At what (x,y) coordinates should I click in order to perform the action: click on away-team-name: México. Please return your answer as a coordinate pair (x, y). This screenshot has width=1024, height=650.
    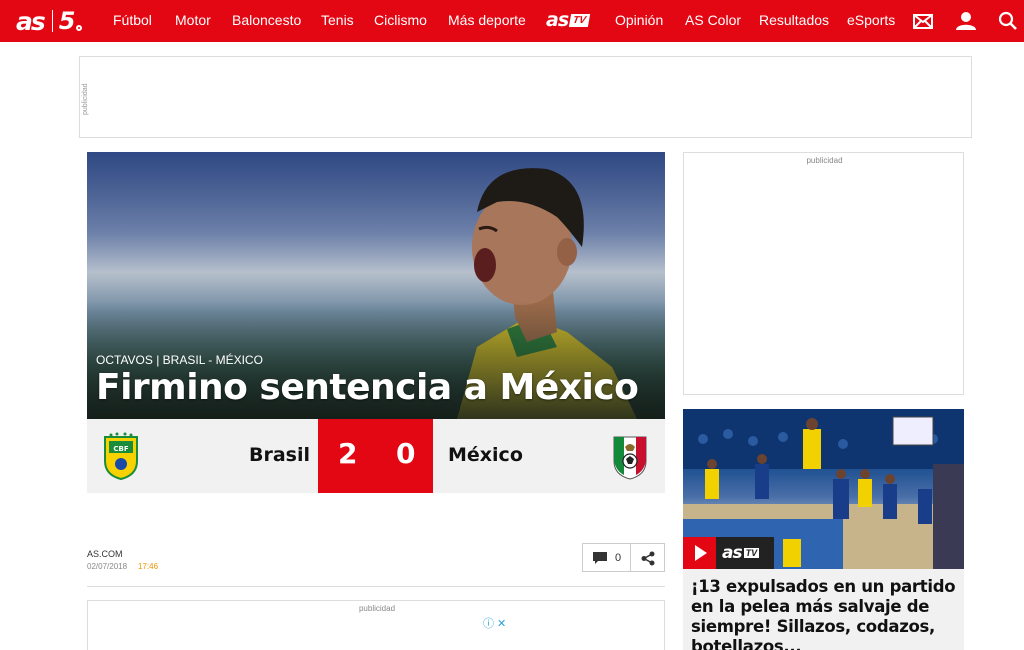
    Looking at the image, I should click on (485, 455).